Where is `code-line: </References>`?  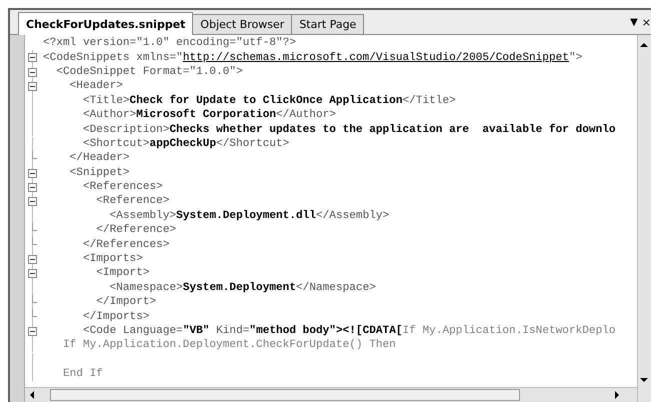 code-line: </References> is located at coordinates (126, 244).